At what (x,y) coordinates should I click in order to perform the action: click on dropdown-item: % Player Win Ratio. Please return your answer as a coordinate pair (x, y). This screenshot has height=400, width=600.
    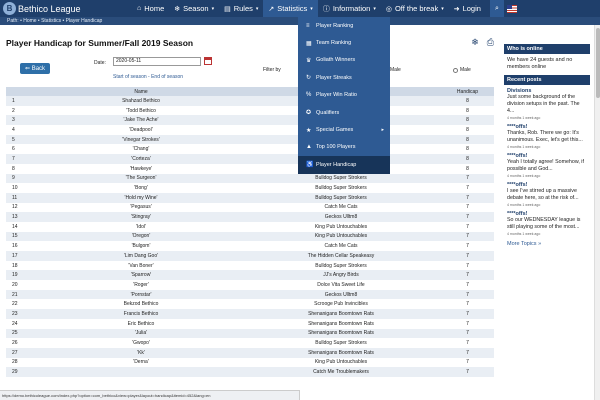
    Looking at the image, I should click on (344, 95).